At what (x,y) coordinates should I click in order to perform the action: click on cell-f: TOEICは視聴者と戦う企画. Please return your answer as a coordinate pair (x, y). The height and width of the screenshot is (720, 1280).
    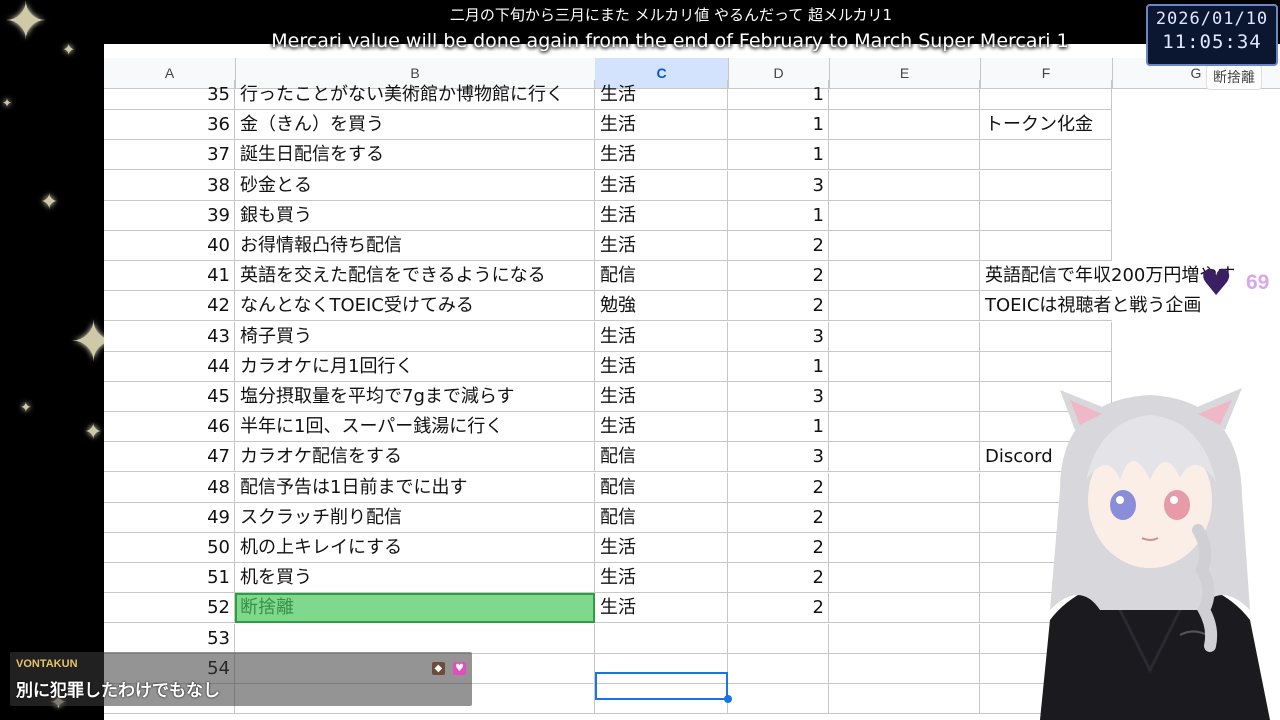
    Looking at the image, I should click on (1090, 306).